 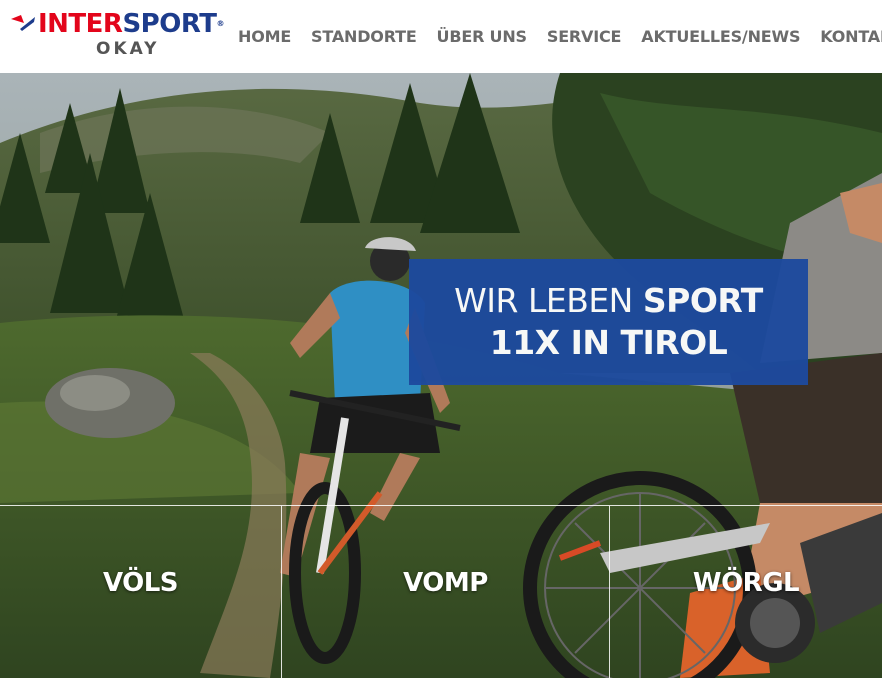 I want to click on location-tile-voels: VÖLS, so click(x=140, y=591).